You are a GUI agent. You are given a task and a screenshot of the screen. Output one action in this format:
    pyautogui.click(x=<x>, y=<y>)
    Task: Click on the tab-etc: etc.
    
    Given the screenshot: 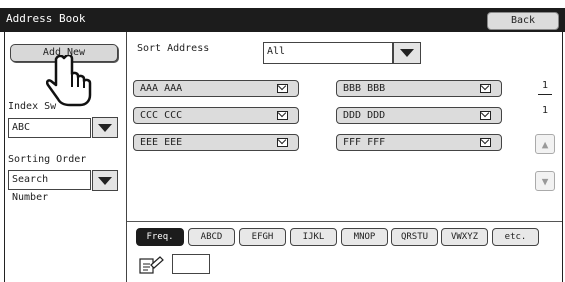 What is the action you would take?
    pyautogui.click(x=515, y=237)
    